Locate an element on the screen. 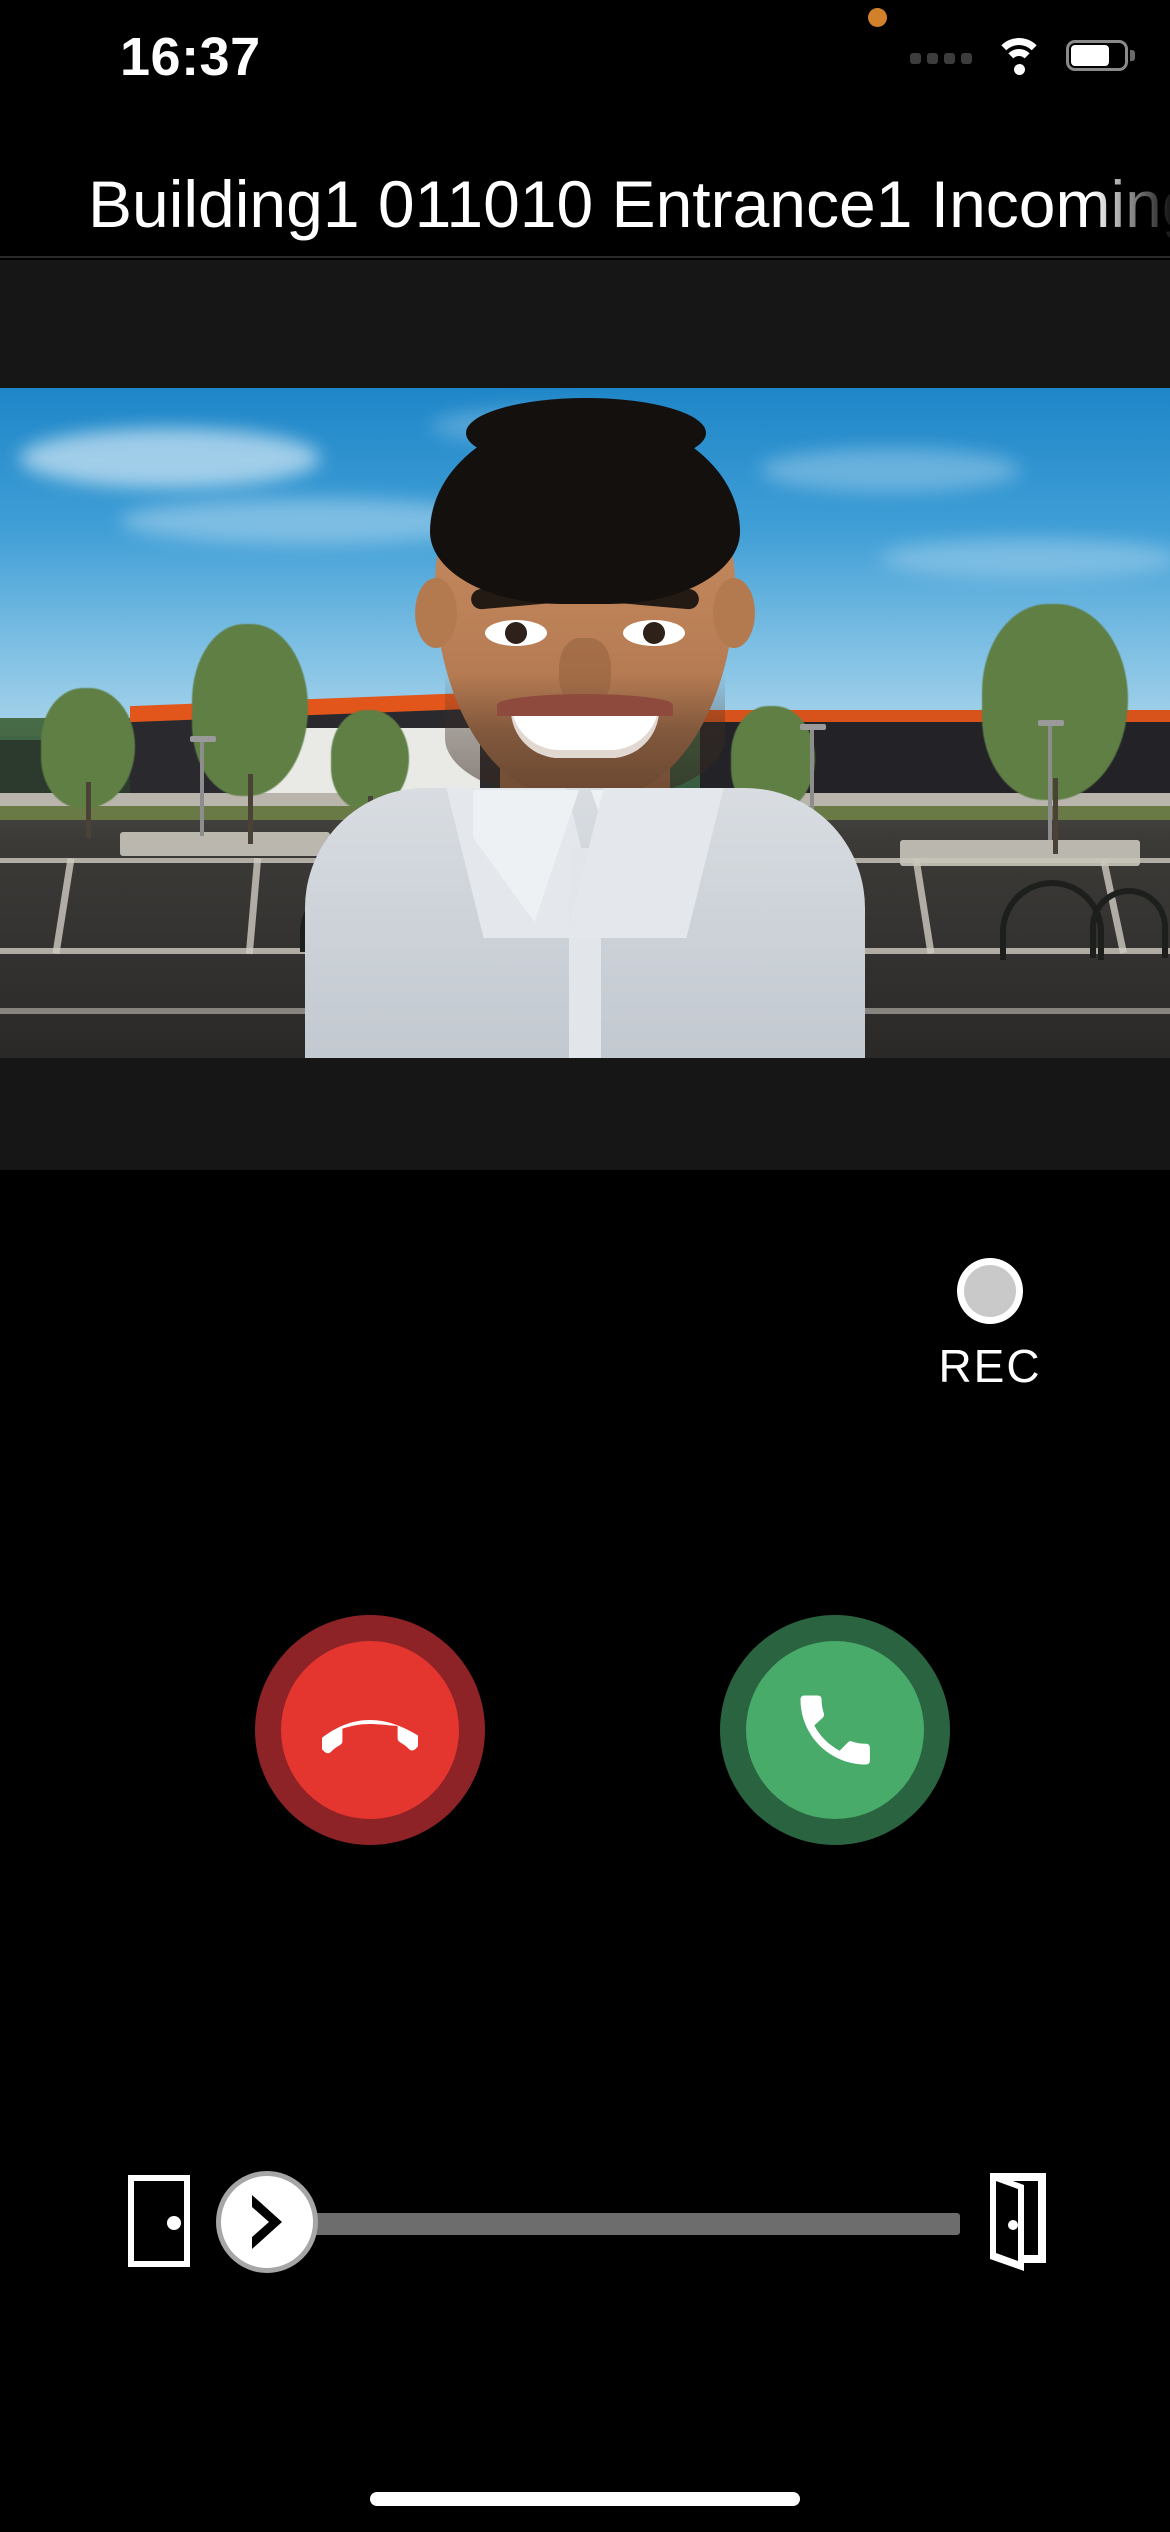 The height and width of the screenshot is (2532, 1170). status-bar-clock: 16:37 is located at coordinates (190, 57).